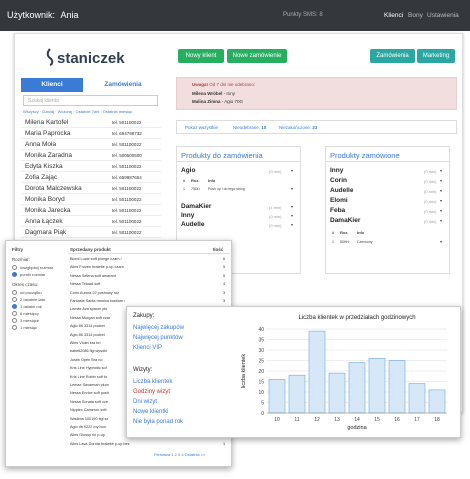 The width and height of the screenshot is (470, 479). Describe the element at coordinates (52, 85) in the screenshot. I see `tab-klienci: Klienci` at that location.